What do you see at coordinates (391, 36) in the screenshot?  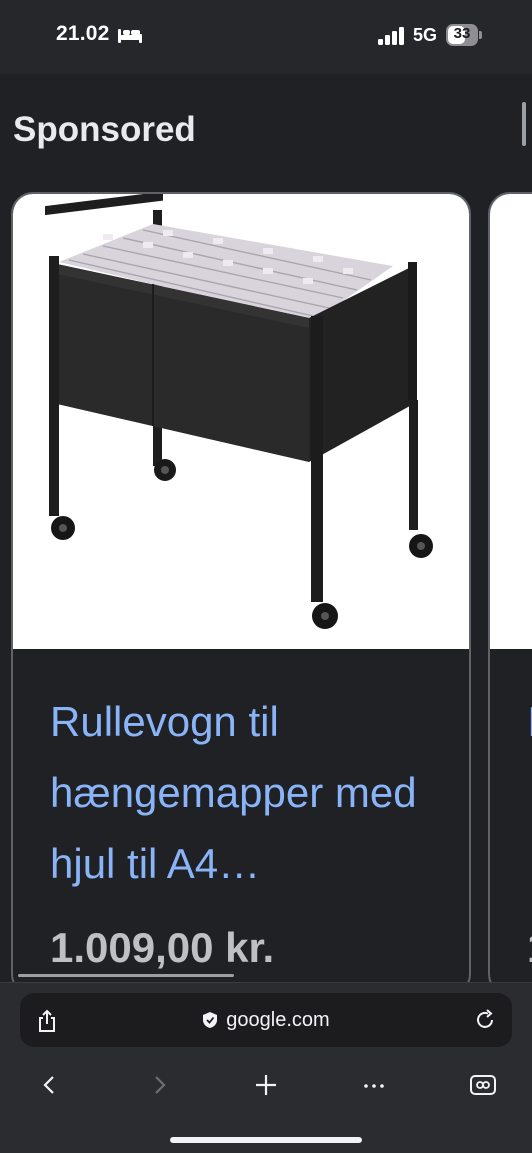 I see `signal-icon` at bounding box center [391, 36].